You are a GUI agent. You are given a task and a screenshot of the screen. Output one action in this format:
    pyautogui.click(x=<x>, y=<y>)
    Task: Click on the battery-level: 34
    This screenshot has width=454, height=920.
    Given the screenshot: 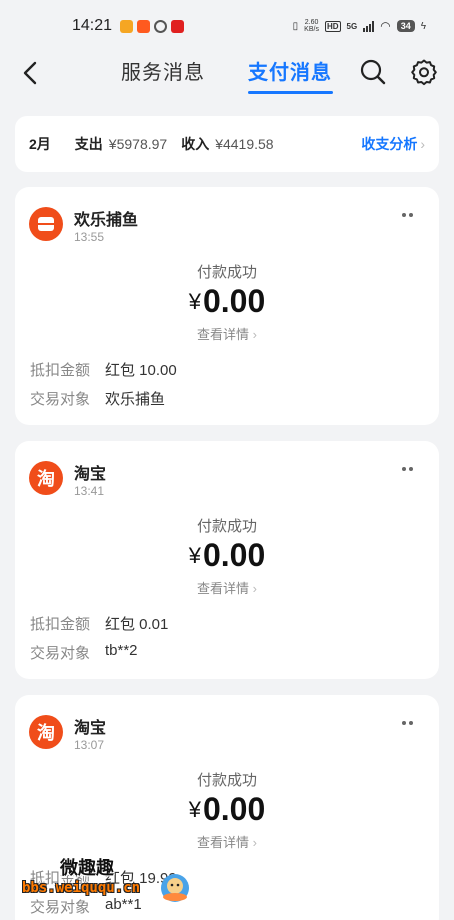 What is the action you would take?
    pyautogui.click(x=405, y=26)
    